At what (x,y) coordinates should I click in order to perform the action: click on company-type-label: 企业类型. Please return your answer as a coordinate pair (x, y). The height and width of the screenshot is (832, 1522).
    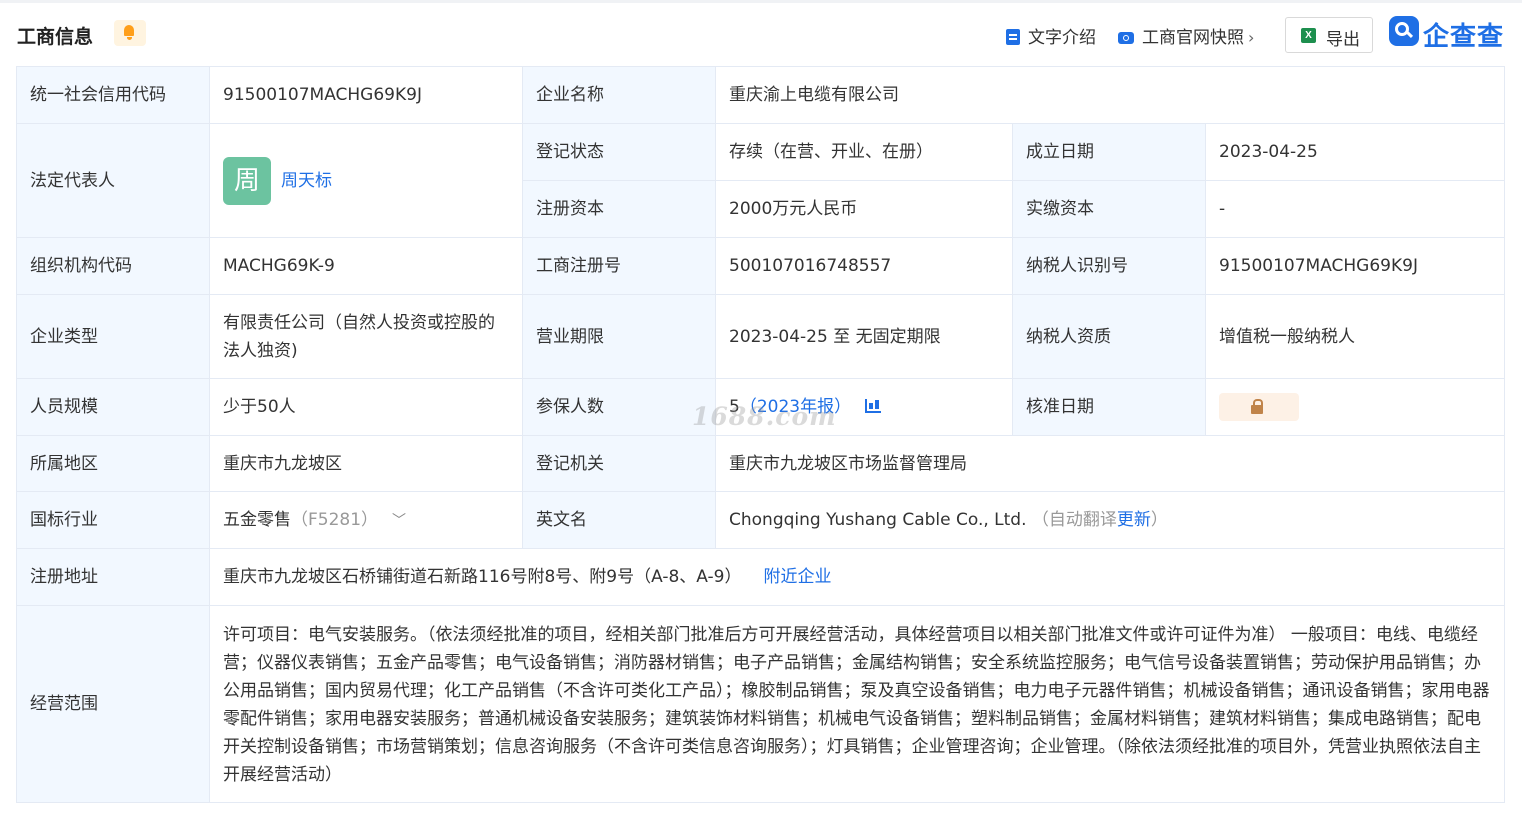
    Looking at the image, I should click on (113, 336).